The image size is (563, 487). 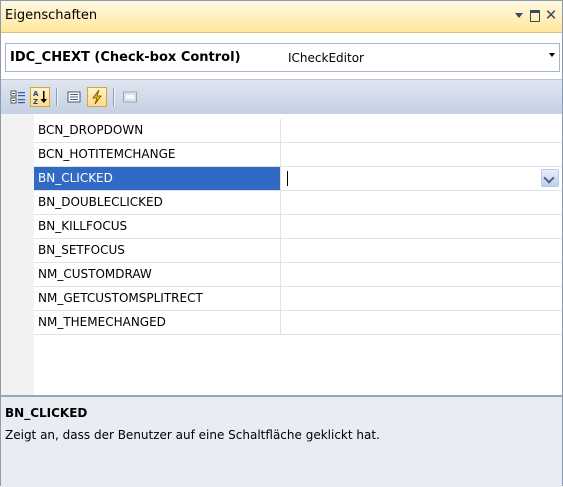 What do you see at coordinates (535, 15) in the screenshot?
I see `float-icon` at bounding box center [535, 15].